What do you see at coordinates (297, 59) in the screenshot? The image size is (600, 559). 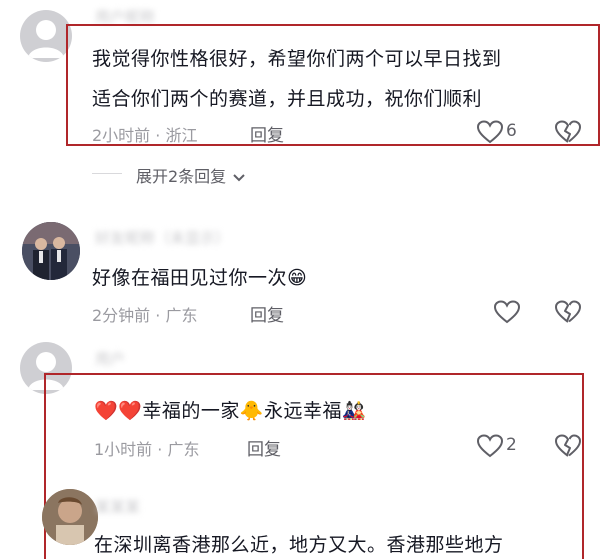 I see `comment-text-line: 我觉得你性格很好，希望你们两个可以早日找到` at bounding box center [297, 59].